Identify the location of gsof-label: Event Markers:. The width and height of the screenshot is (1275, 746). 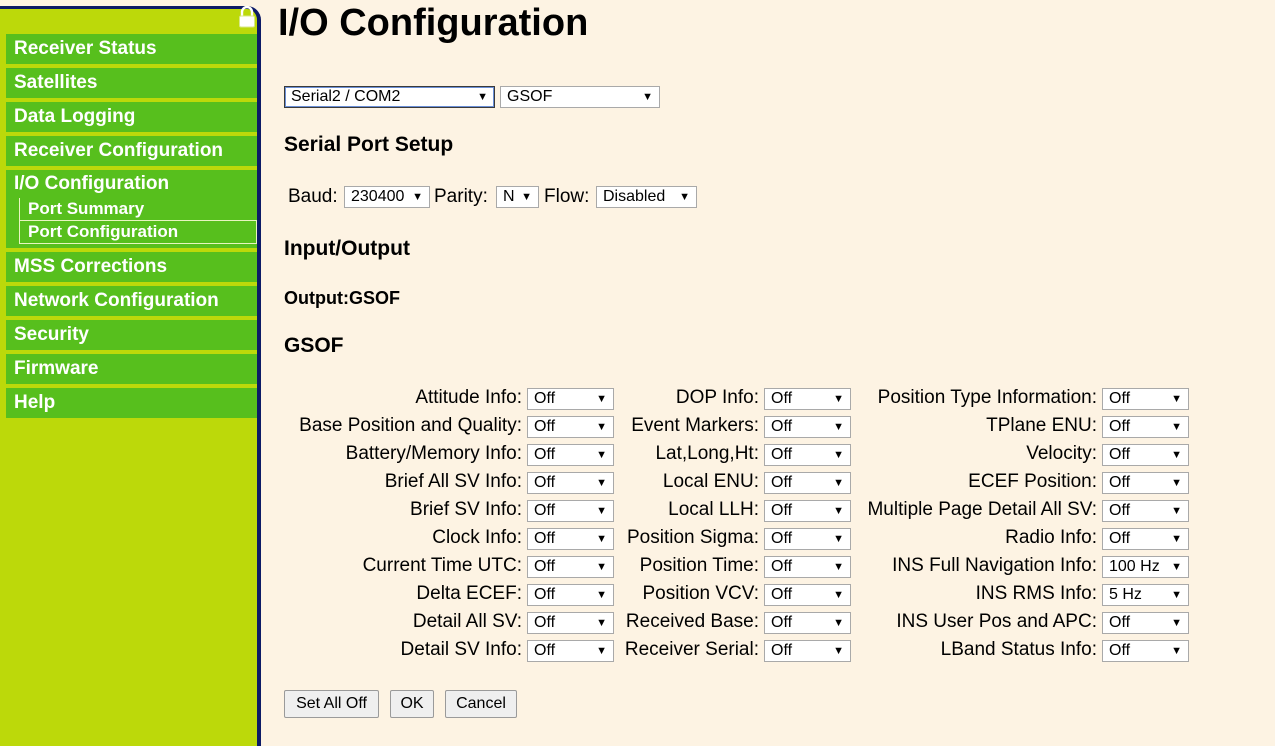
(695, 425).